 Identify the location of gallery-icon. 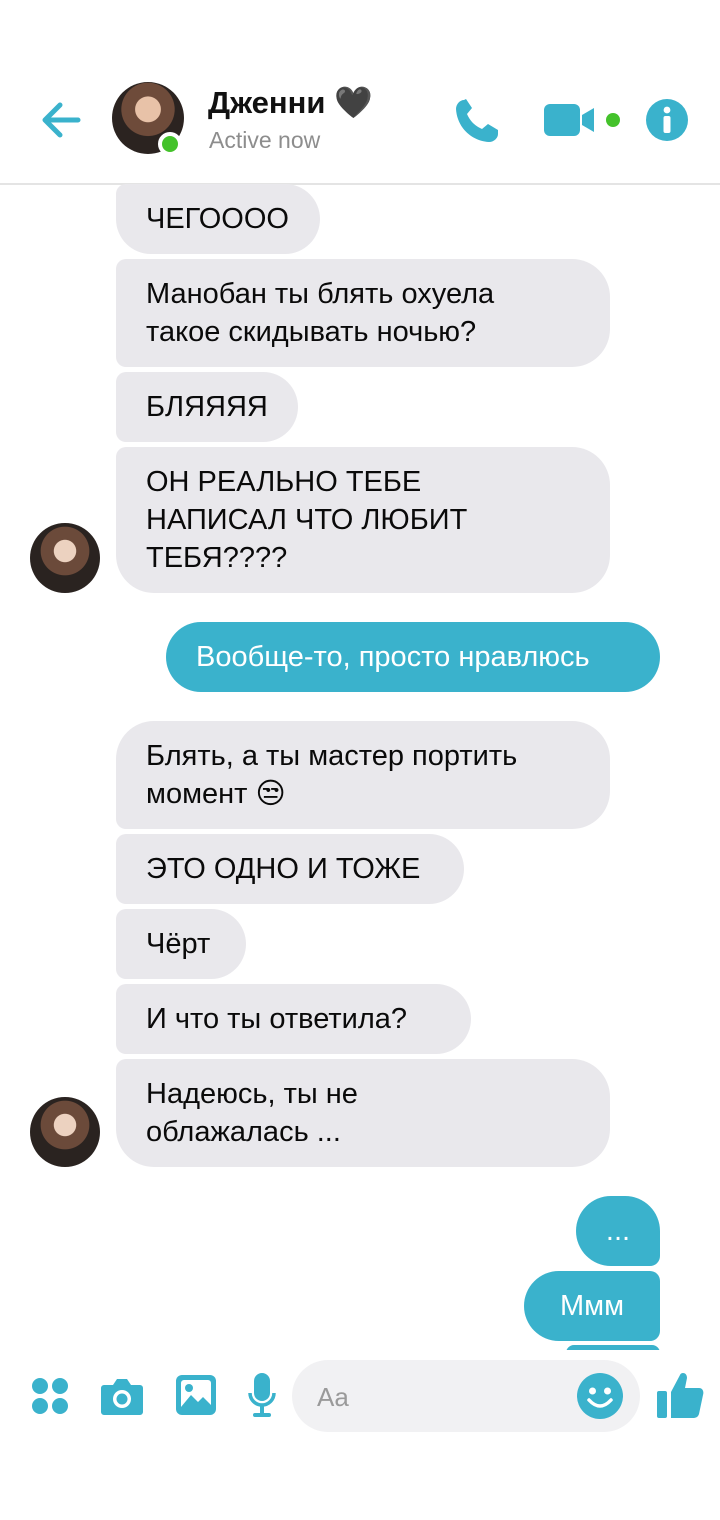
(196, 1395).